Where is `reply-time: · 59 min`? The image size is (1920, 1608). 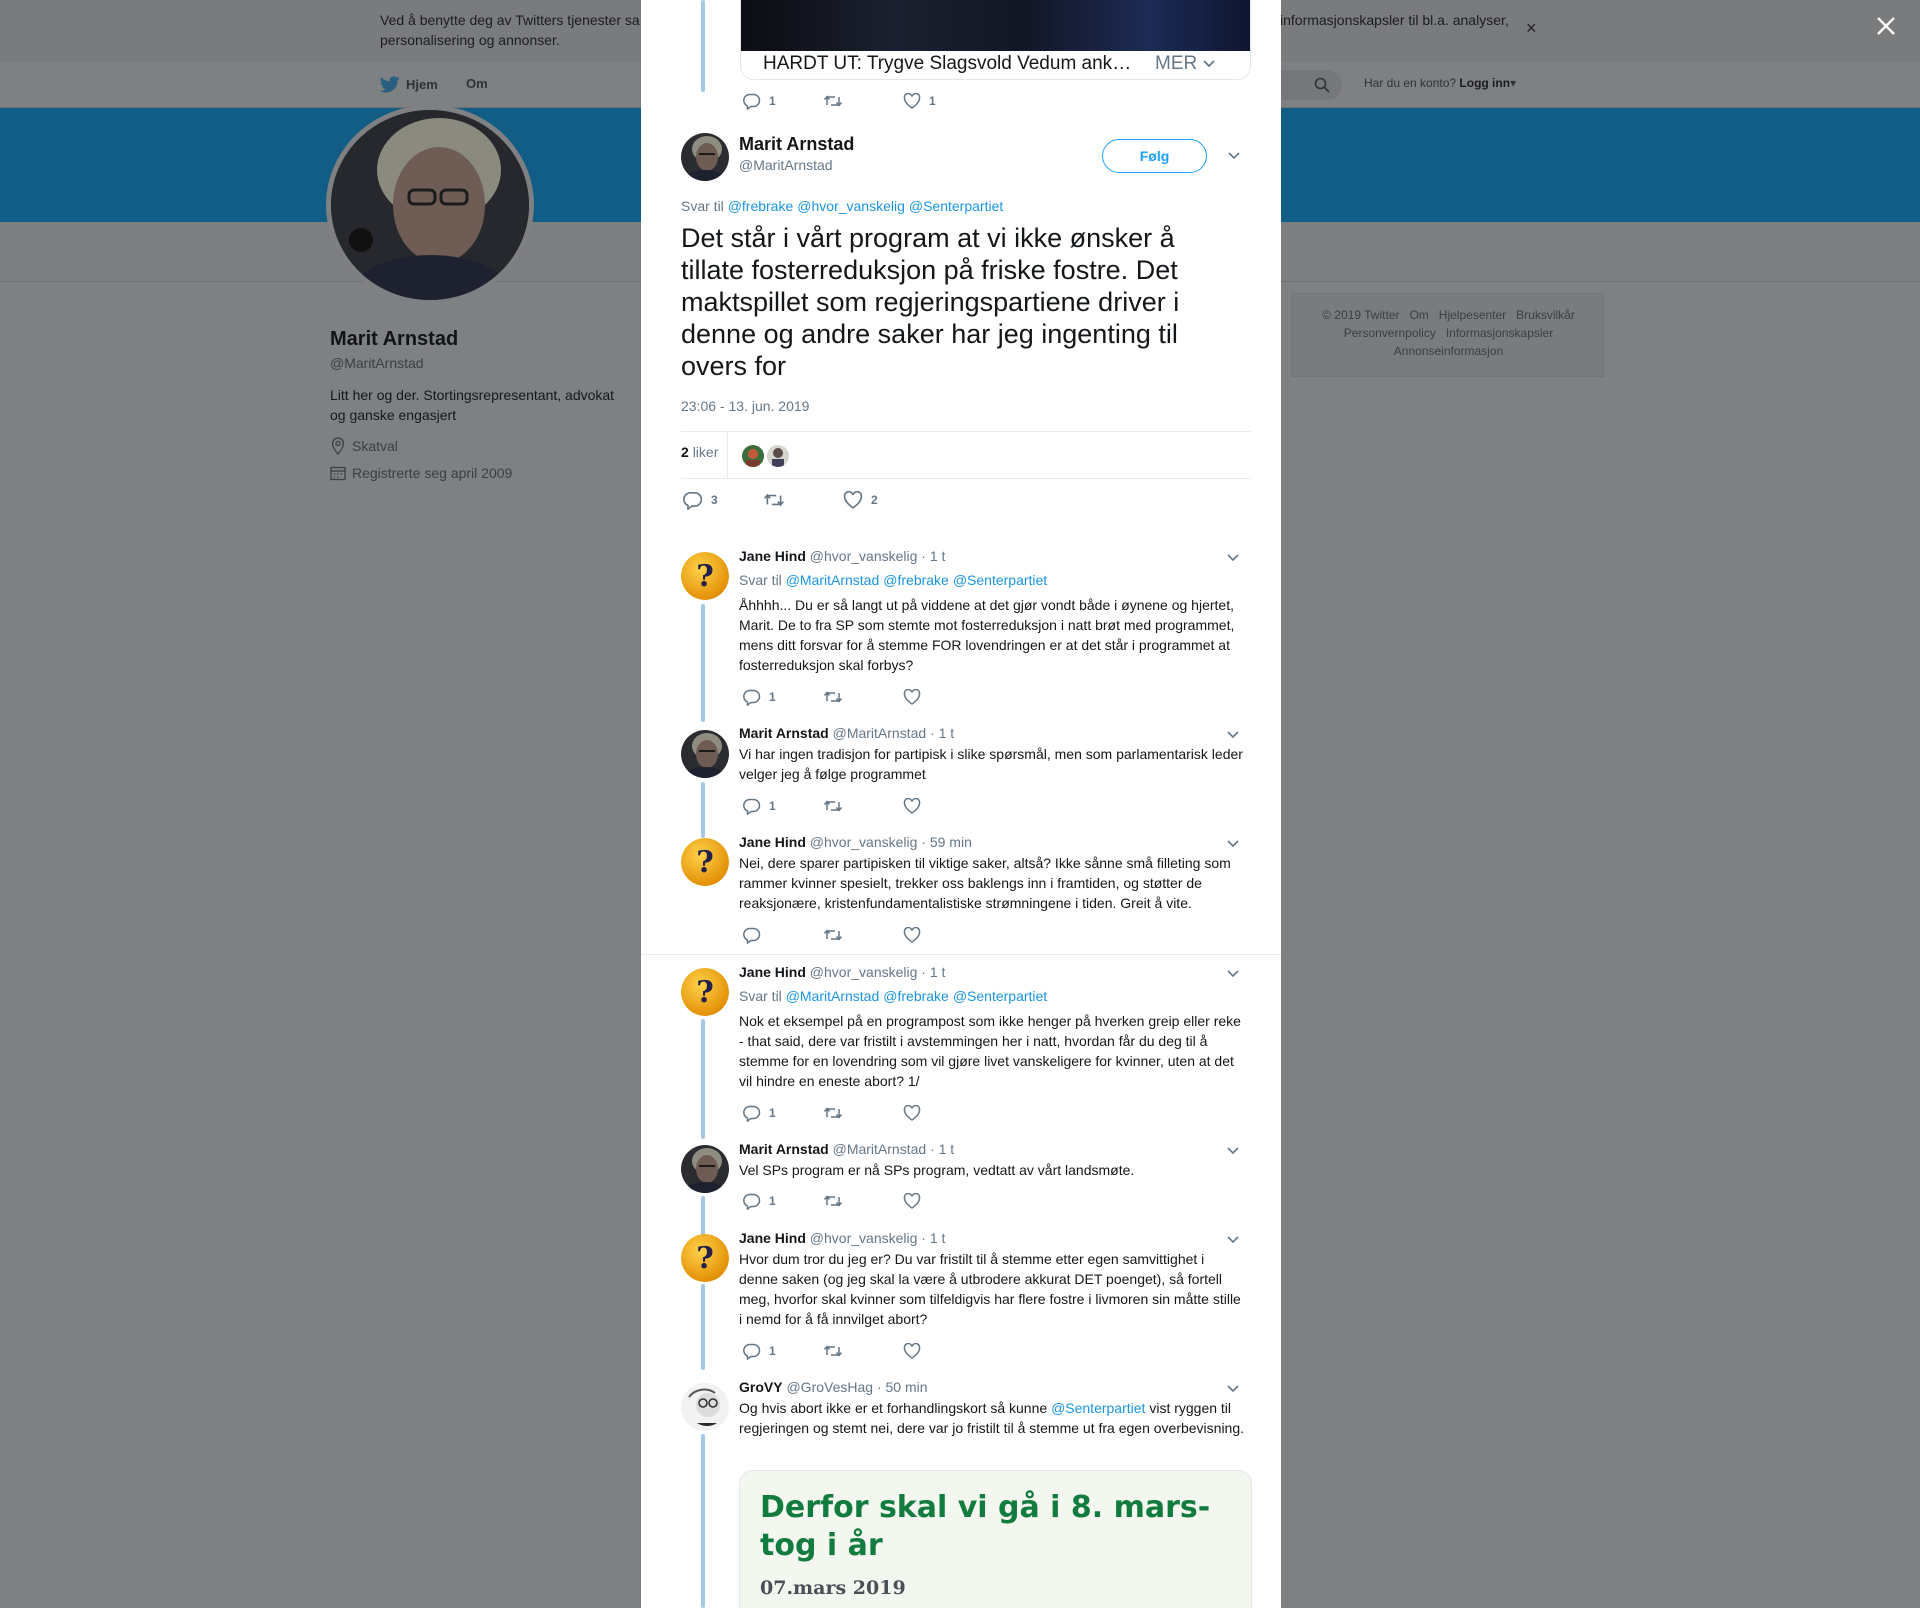
reply-time: · 59 min is located at coordinates (946, 842).